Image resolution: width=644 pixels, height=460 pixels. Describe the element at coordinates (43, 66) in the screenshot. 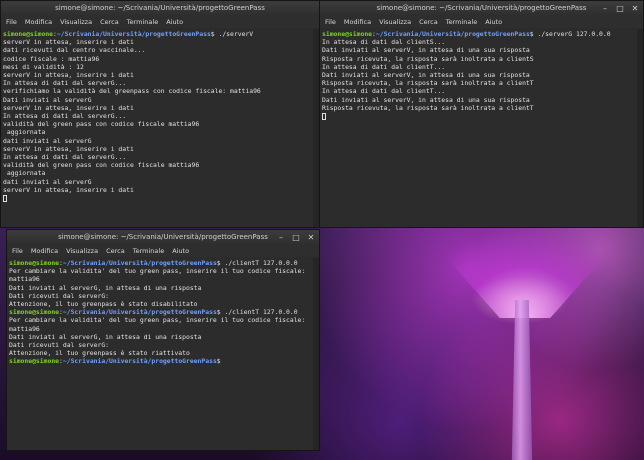

I see `output-line: mesi di validità : 12` at that location.